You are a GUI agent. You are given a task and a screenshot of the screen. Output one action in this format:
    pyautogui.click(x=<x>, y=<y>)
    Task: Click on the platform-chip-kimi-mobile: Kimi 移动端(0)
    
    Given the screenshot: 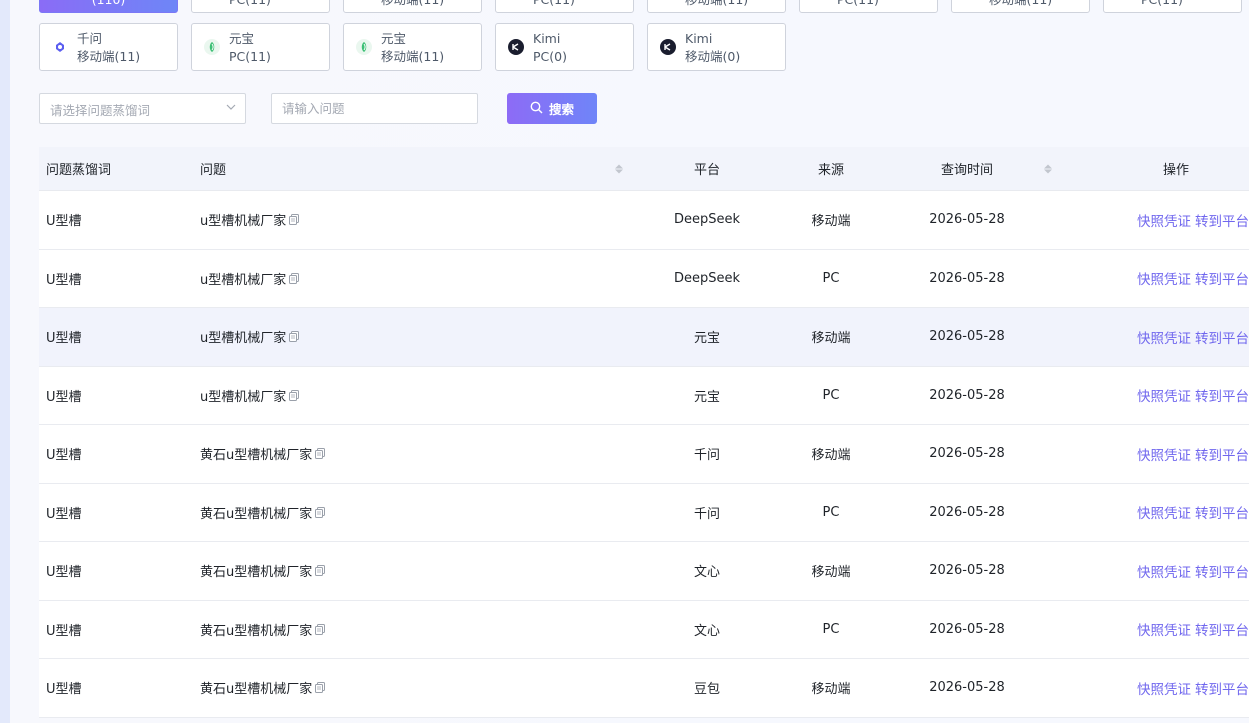 What is the action you would take?
    pyautogui.click(x=716, y=47)
    